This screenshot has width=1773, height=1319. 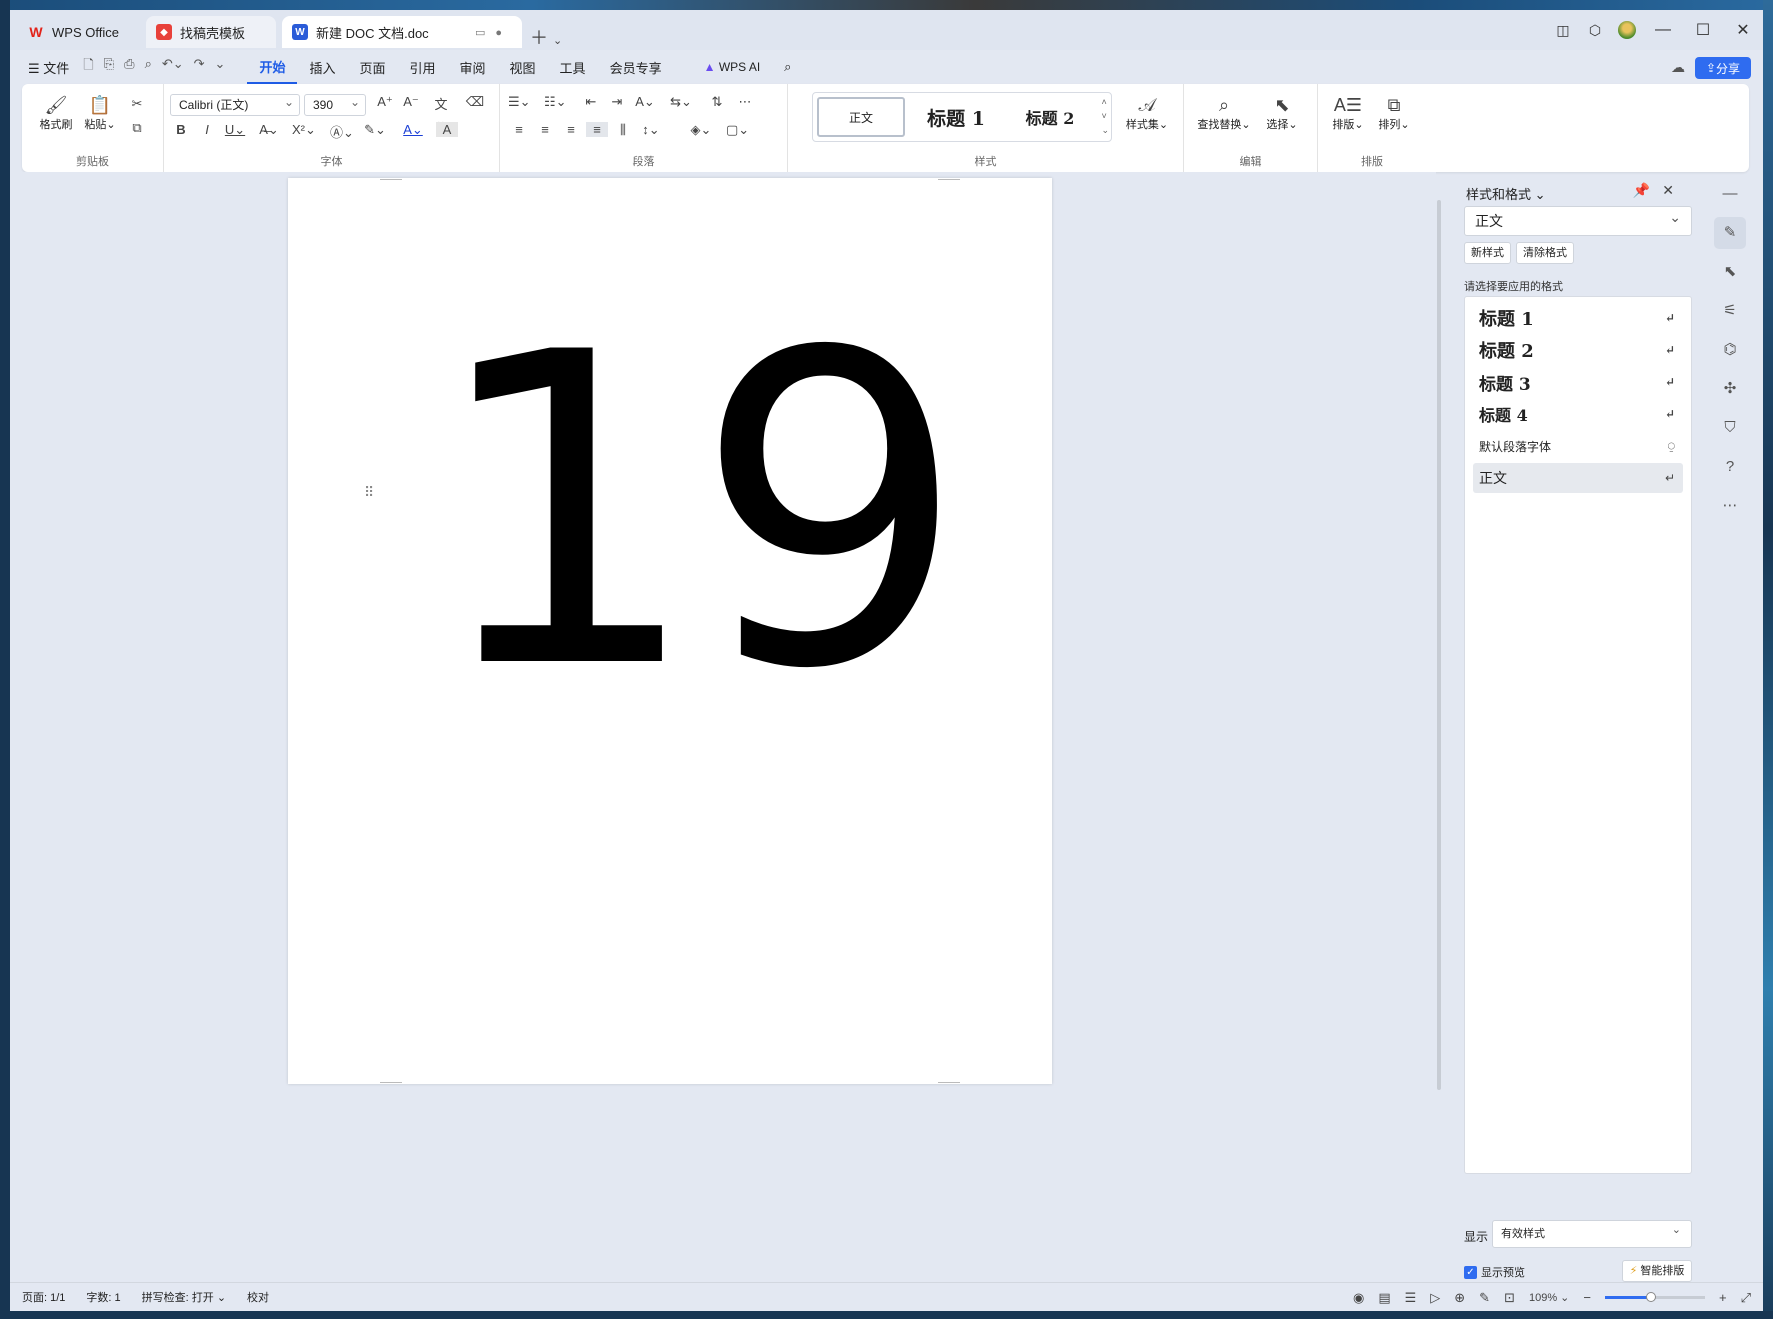 I want to click on copy-icon: ⧉, so click(x=137, y=128).